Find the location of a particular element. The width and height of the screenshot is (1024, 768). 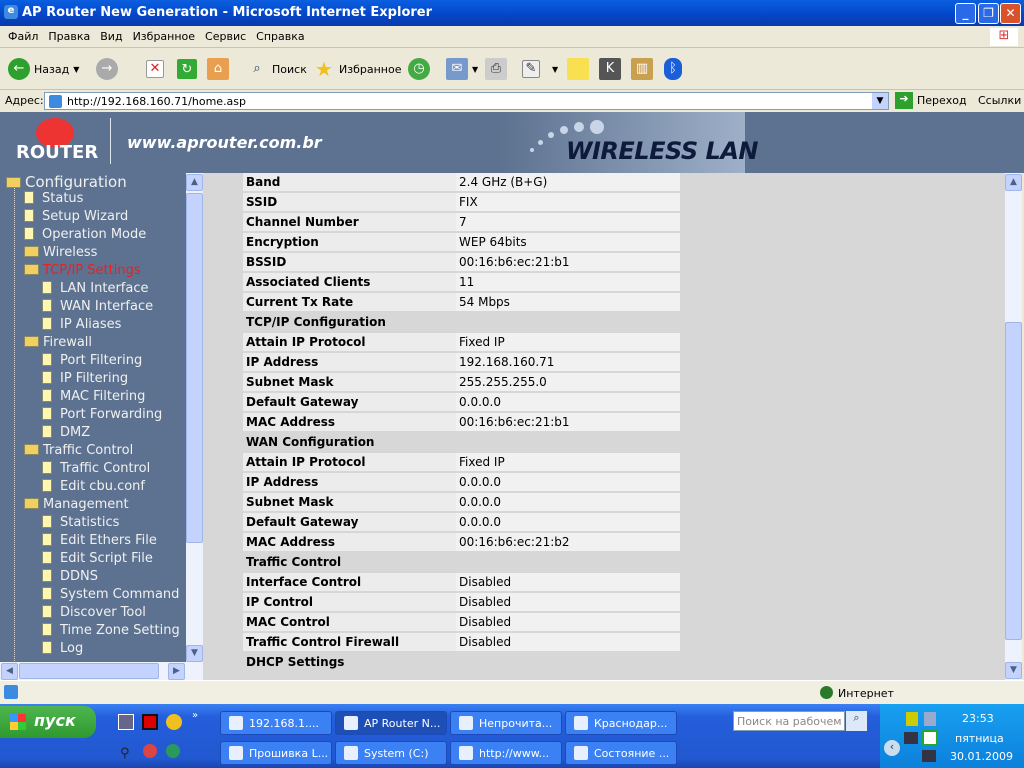

tree-item: Time Zone Setting is located at coordinates (111, 631).